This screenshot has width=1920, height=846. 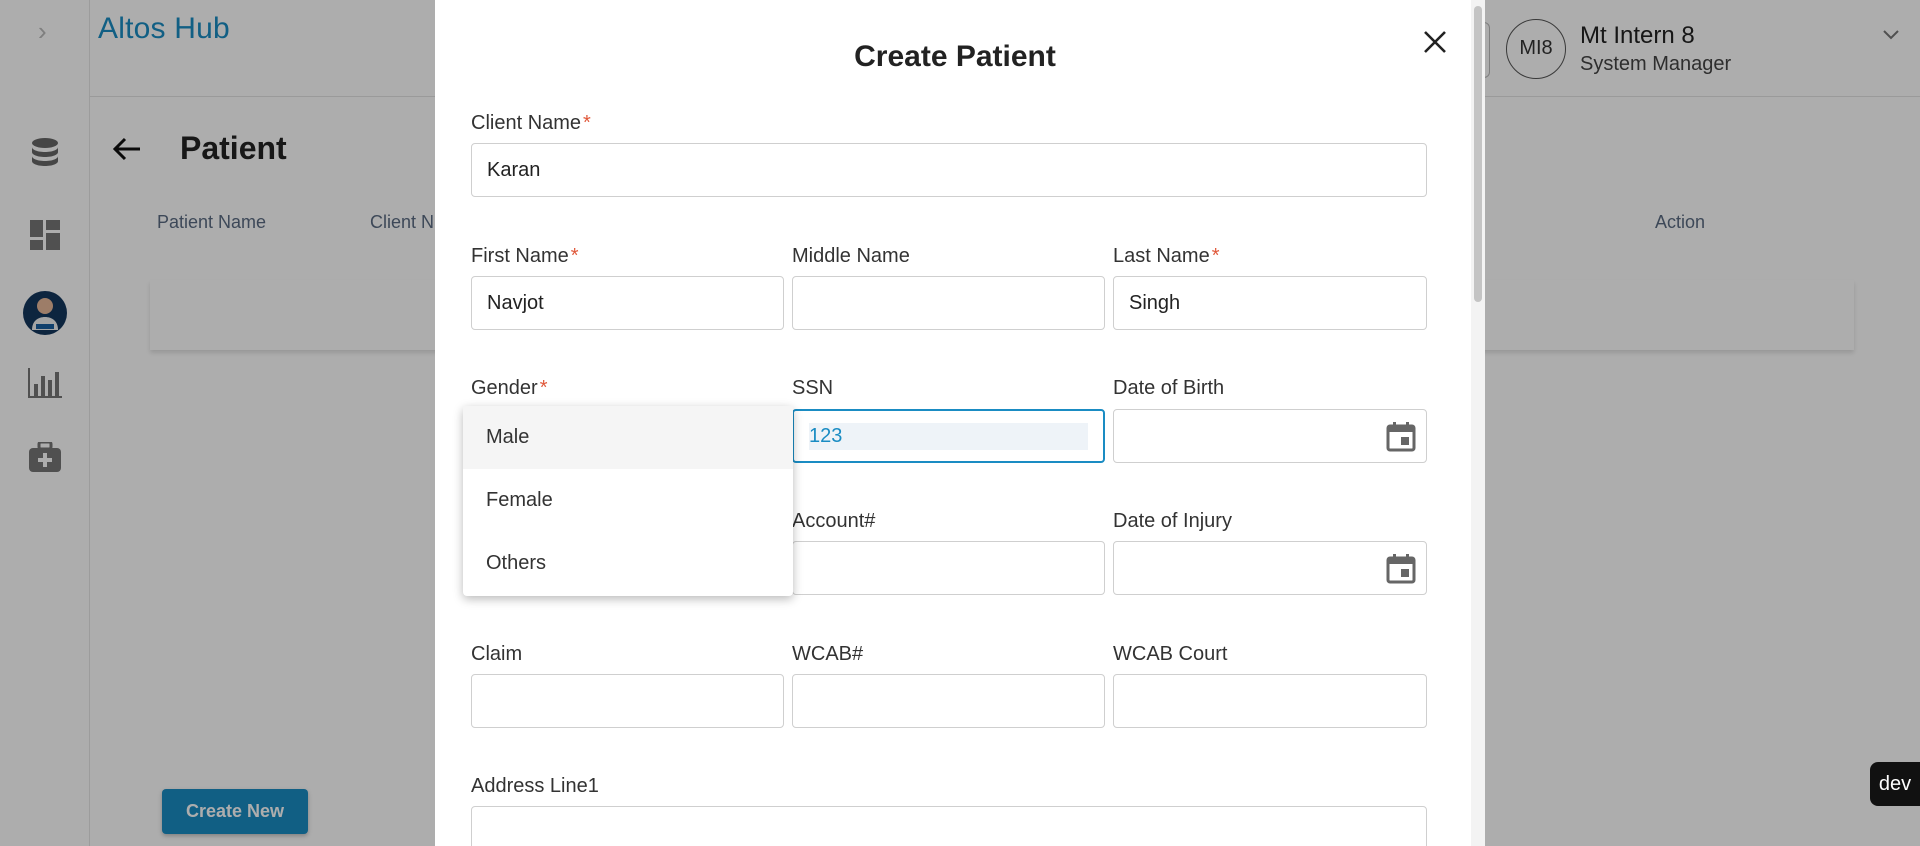 I want to click on env-badge: dev, so click(x=1895, y=784).